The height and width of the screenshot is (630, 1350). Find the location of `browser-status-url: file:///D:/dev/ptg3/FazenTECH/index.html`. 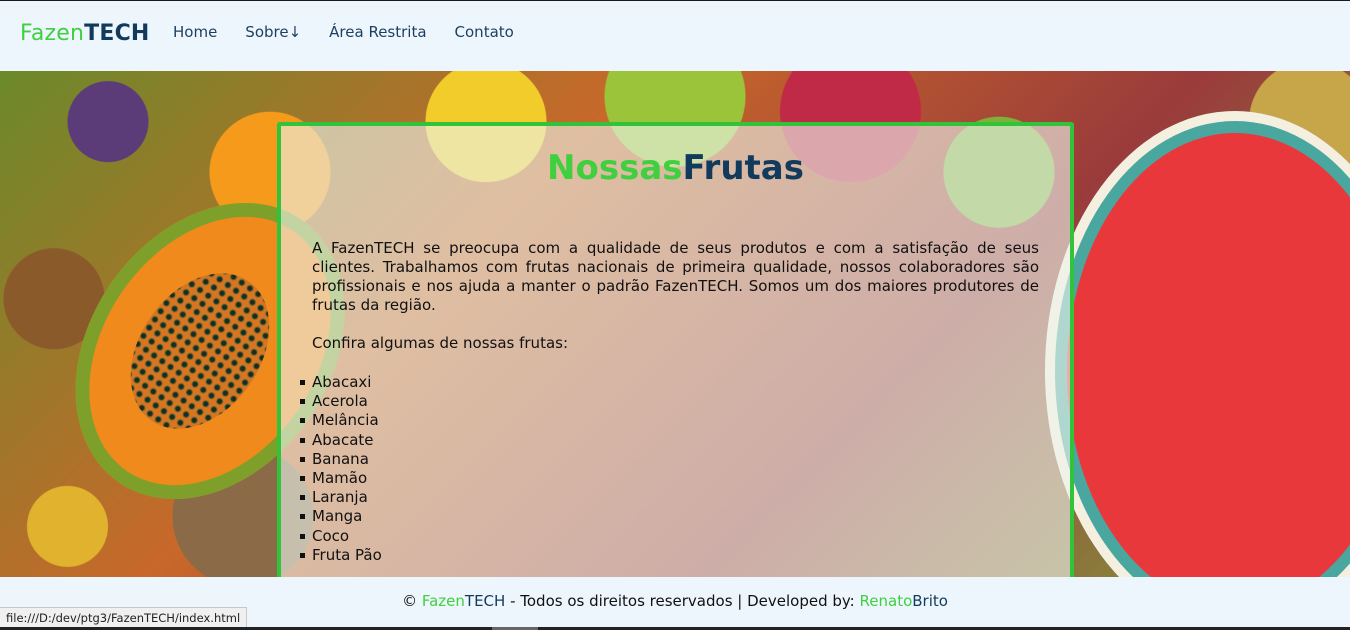

browser-status-url: file:///D:/dev/ptg3/FazenTECH/index.html is located at coordinates (124, 618).